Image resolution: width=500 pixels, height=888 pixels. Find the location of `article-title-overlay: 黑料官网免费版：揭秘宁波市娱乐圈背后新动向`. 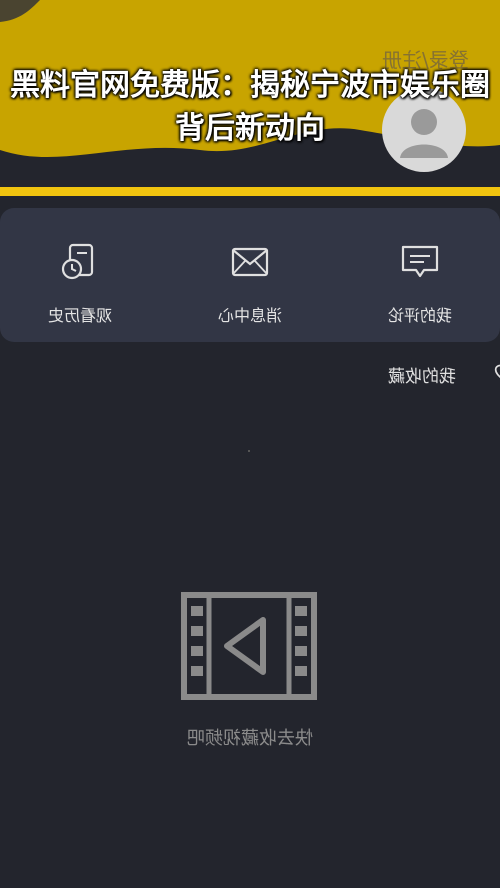

article-title-overlay: 黑料官网免费版：揭秘宁波市娱乐圈背后新动向 is located at coordinates (250, 107).